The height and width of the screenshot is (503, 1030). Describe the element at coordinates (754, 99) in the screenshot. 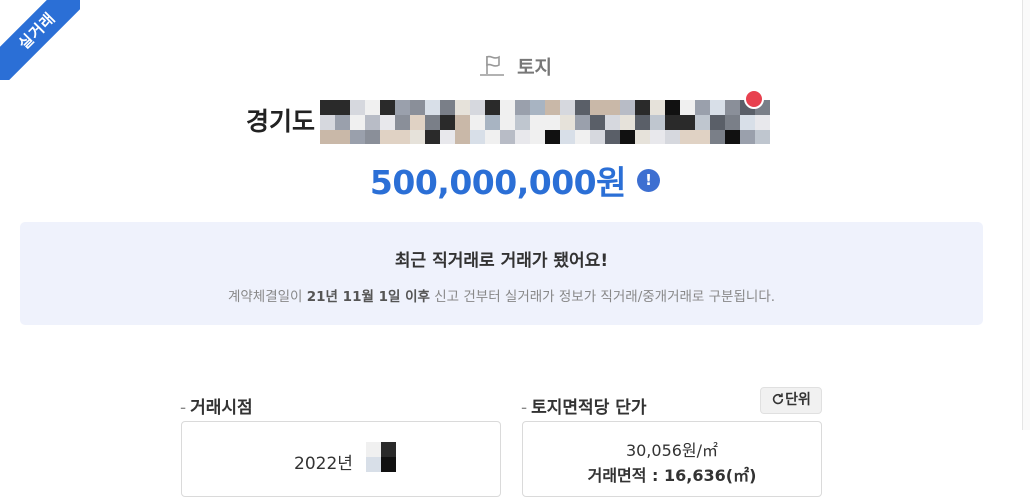

I see `notification-dot` at that location.